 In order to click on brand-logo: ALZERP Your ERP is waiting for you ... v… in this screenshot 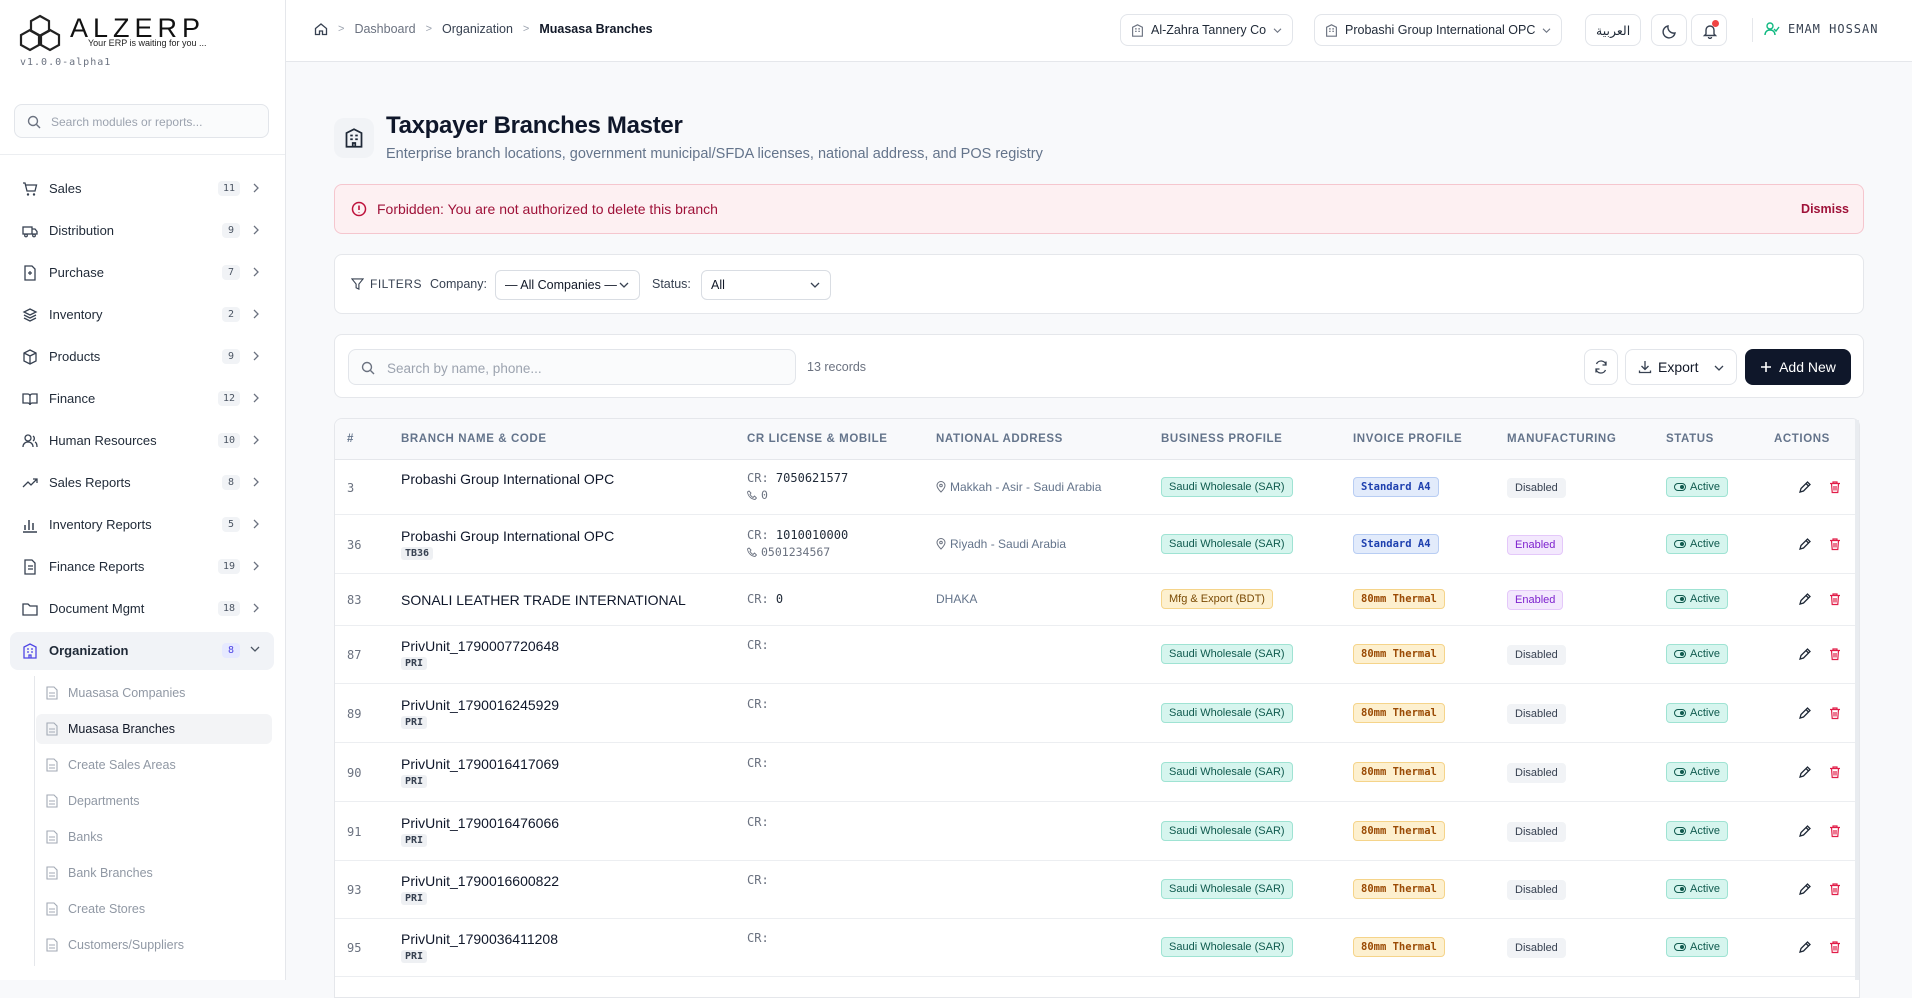, I will do `click(118, 42)`.